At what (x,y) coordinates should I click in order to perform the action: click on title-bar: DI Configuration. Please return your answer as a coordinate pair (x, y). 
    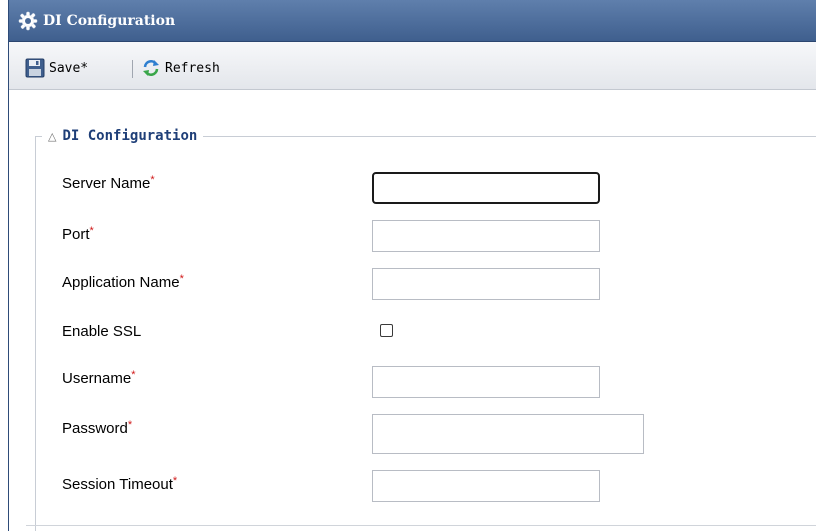
    Looking at the image, I should click on (412, 21).